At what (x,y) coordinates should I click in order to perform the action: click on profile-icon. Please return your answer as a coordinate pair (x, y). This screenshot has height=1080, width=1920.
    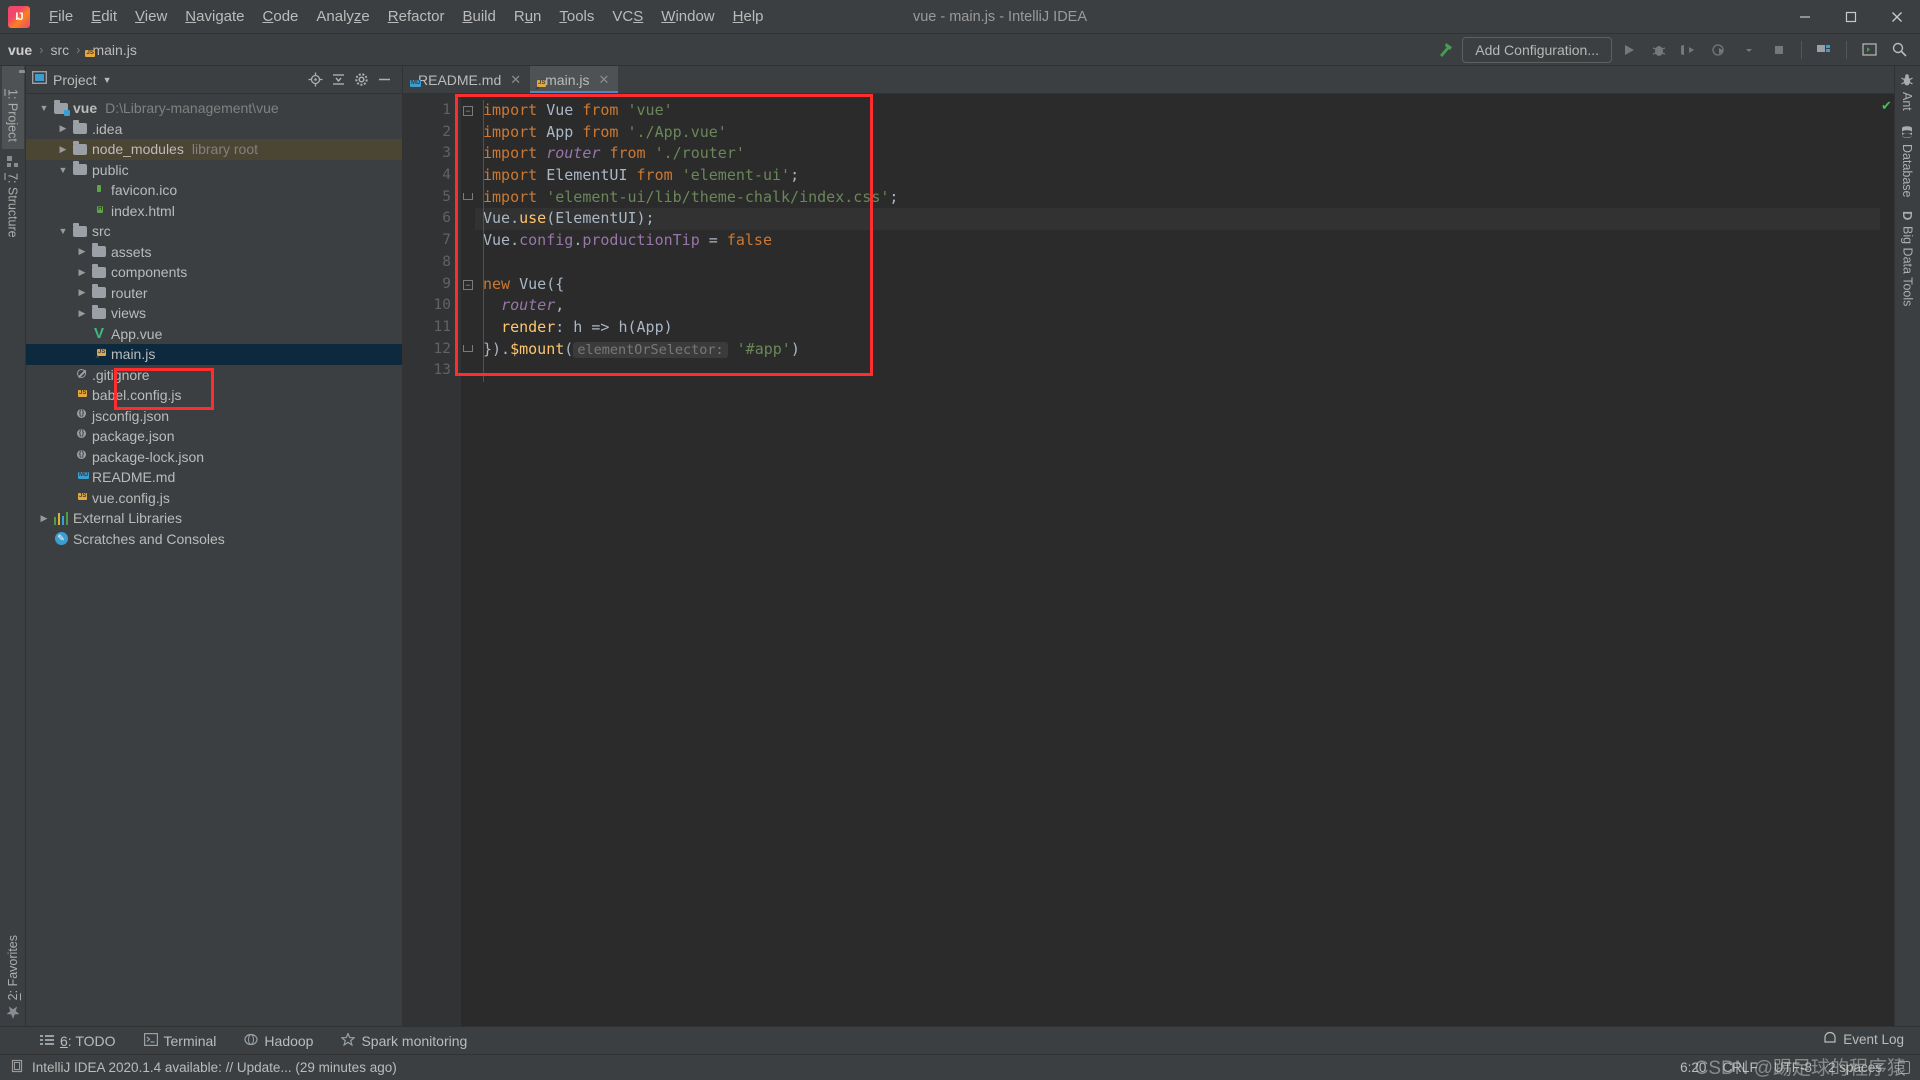
    Looking at the image, I should click on (1719, 50).